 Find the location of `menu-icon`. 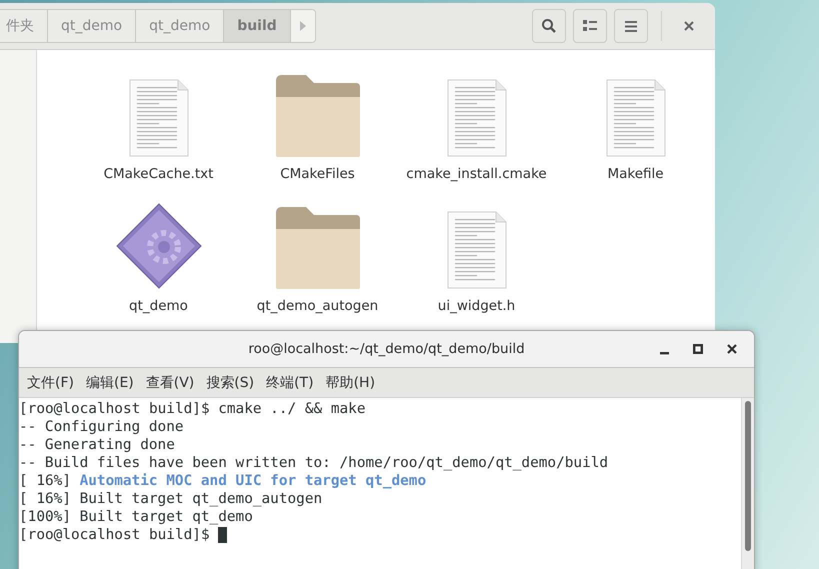

menu-icon is located at coordinates (631, 26).